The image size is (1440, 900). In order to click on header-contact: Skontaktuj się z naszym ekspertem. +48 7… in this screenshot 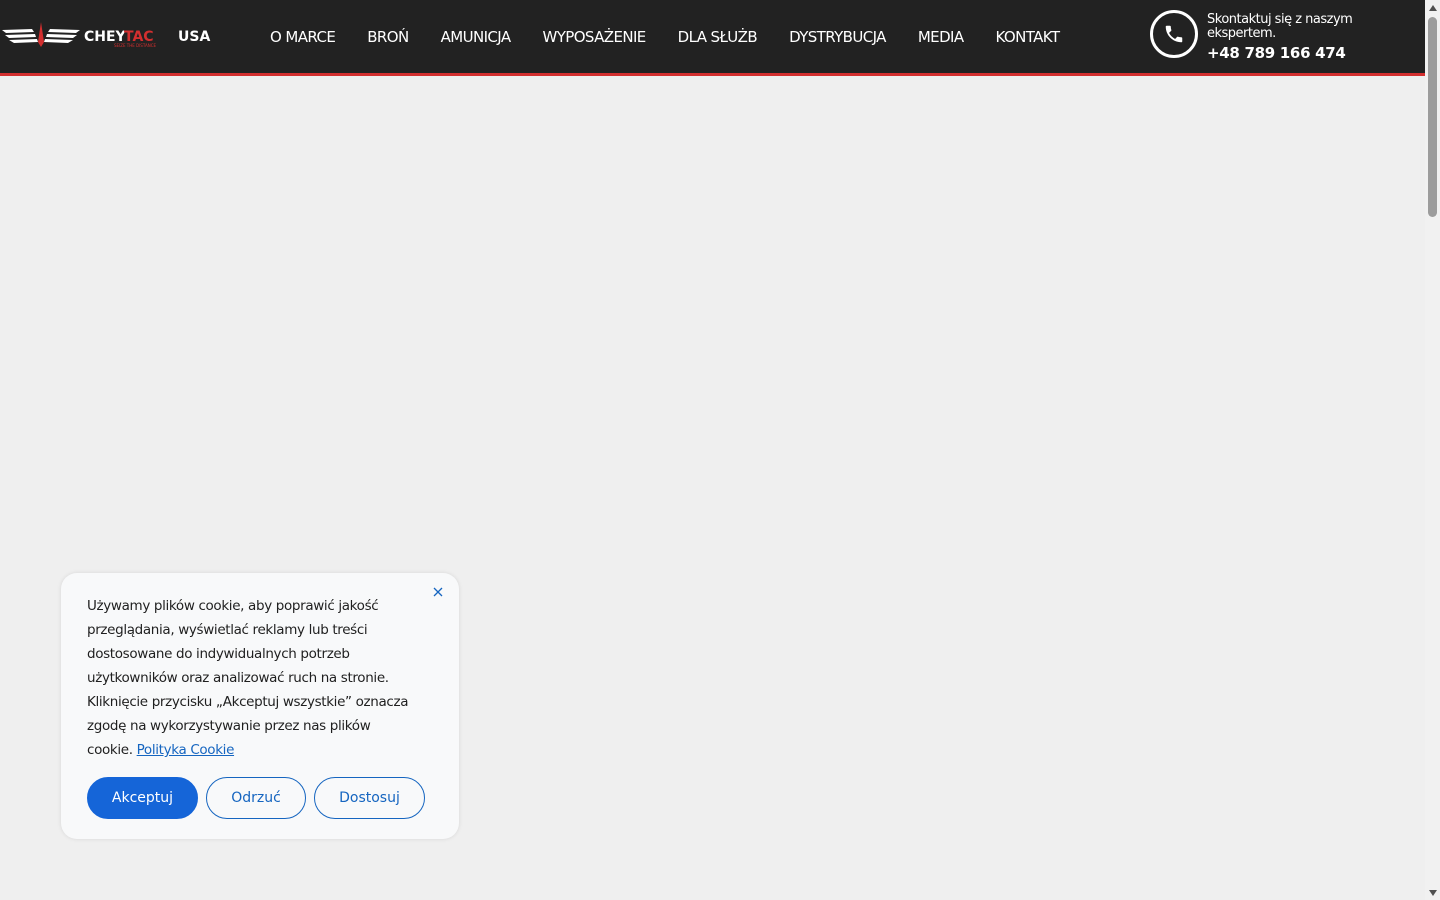, I will do `click(1280, 35)`.